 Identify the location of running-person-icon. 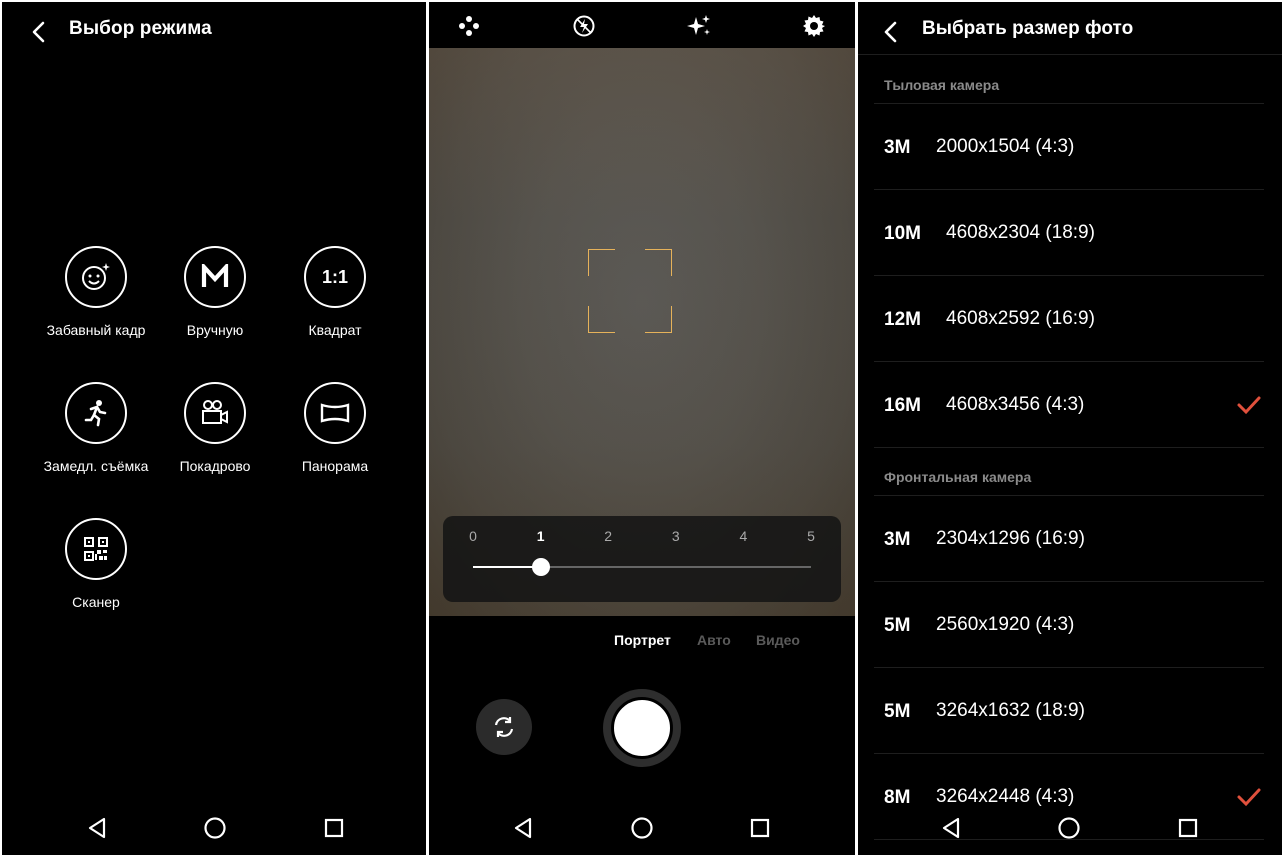
(96, 413).